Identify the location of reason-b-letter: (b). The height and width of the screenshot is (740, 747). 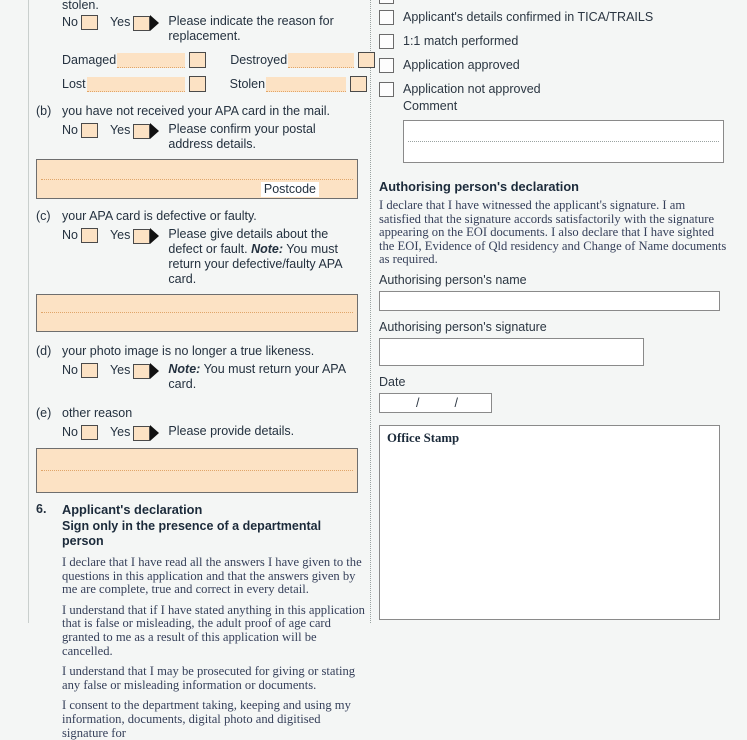
(44, 111).